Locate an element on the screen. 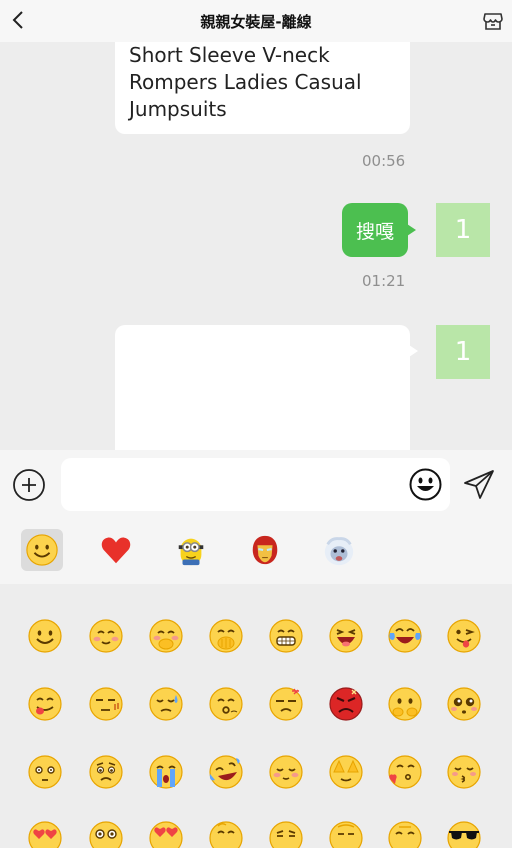 This screenshot has width=512, height=848. ironman-tab is located at coordinates (265, 550).